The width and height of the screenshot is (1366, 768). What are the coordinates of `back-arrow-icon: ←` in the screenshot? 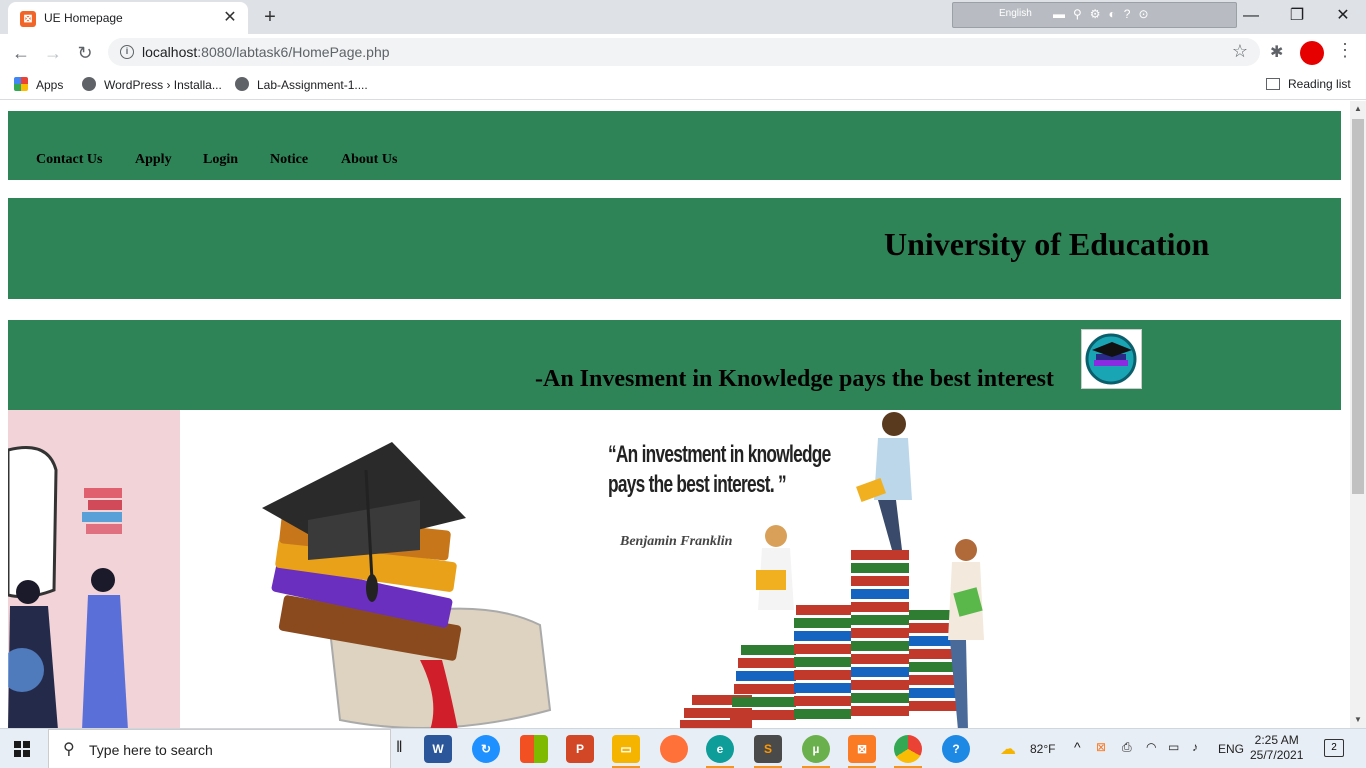 It's located at (21, 53).